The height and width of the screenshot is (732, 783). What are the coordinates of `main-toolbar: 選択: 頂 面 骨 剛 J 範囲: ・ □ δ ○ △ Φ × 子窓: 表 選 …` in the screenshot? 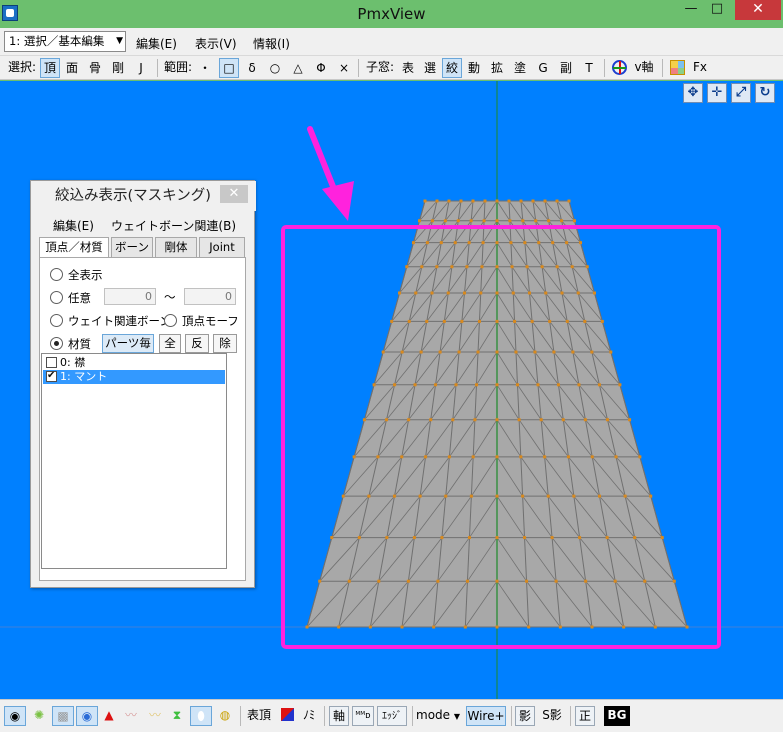 It's located at (391, 68).